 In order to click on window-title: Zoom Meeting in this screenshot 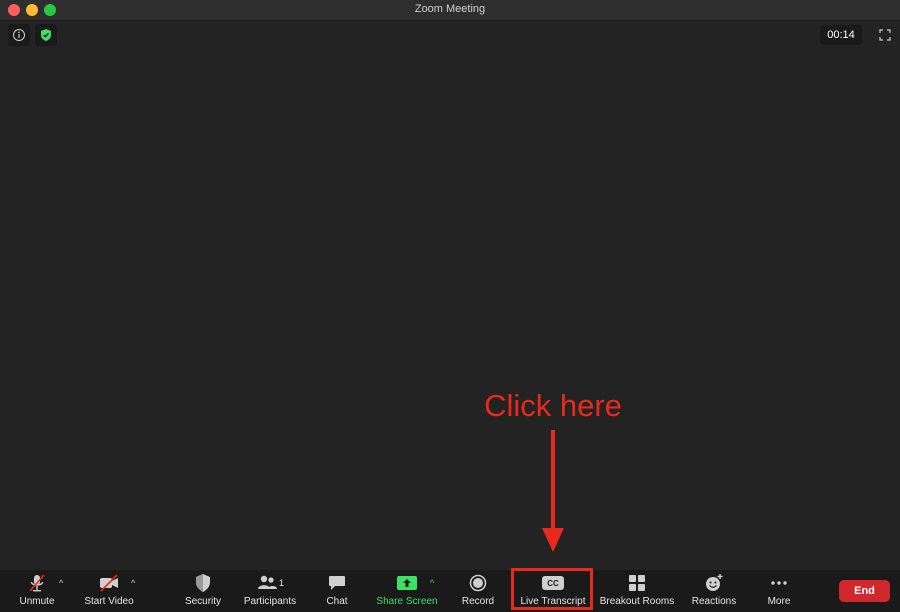, I will do `click(450, 9)`.